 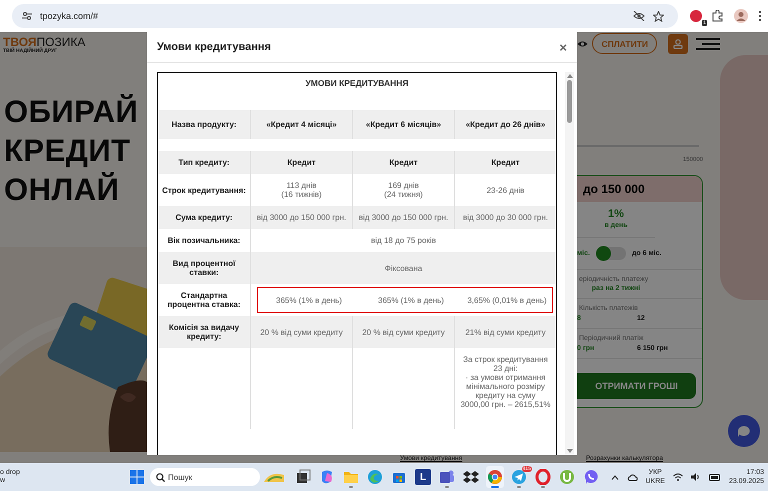 What do you see at coordinates (205, 477) in the screenshot?
I see `search-field: Пошук` at bounding box center [205, 477].